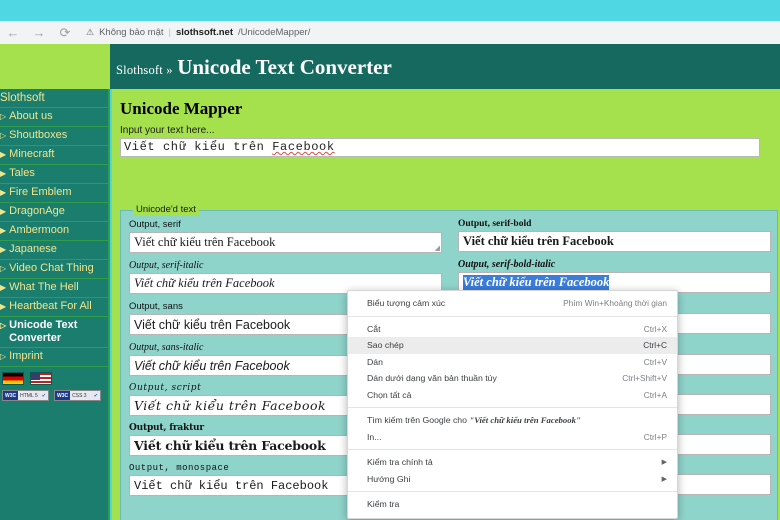  I want to click on sidebar-item-label: Video Chat Thing, so click(51, 268).